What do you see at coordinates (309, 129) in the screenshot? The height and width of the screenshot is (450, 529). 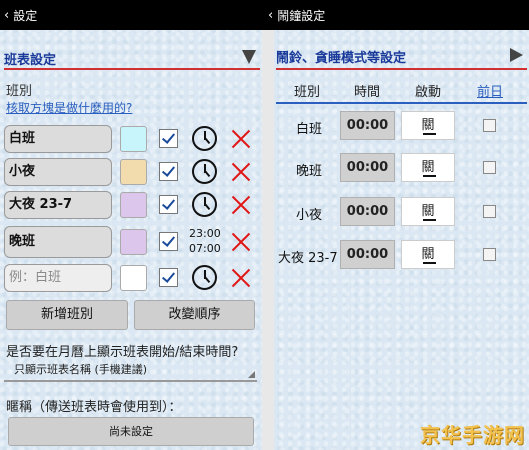 I see `alarm-shift-name: 白班` at bounding box center [309, 129].